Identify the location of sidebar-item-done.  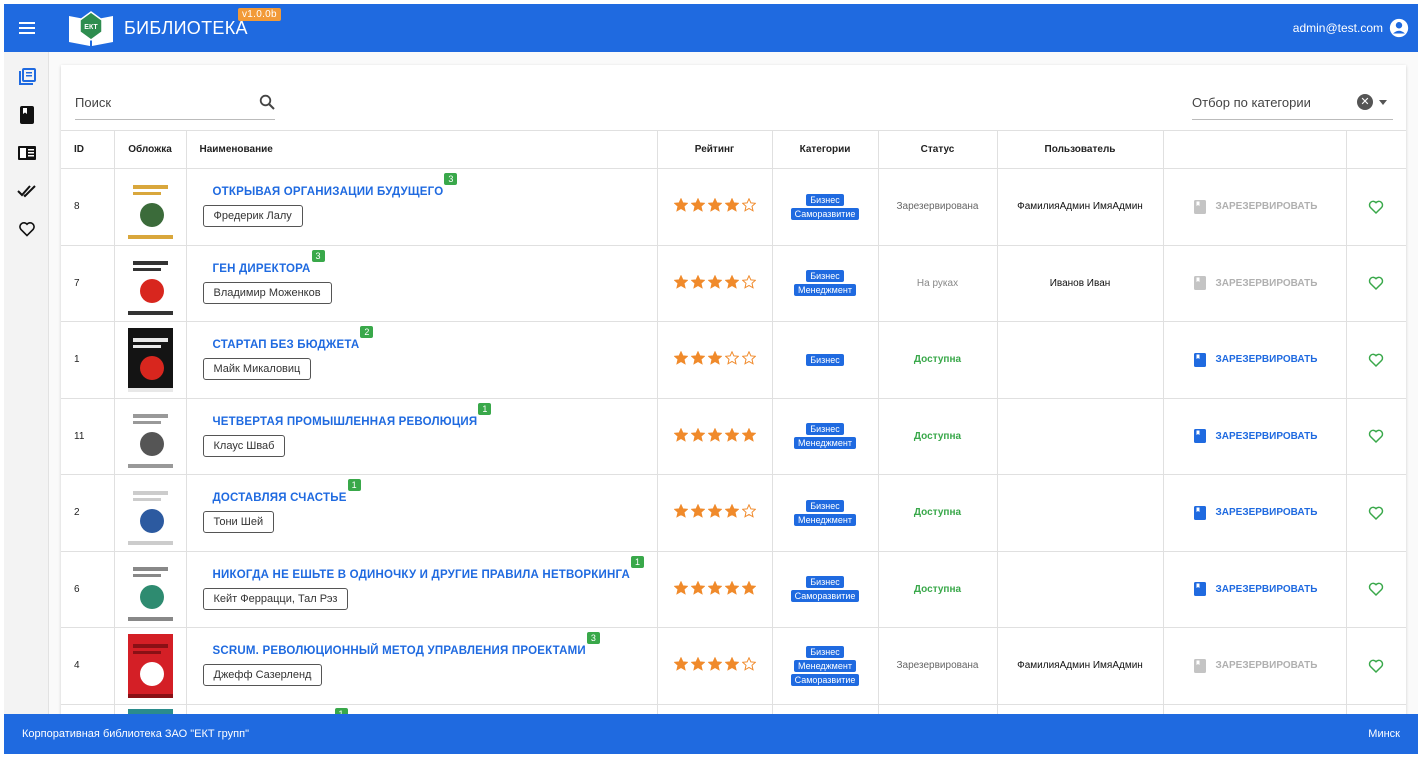
(26, 191).